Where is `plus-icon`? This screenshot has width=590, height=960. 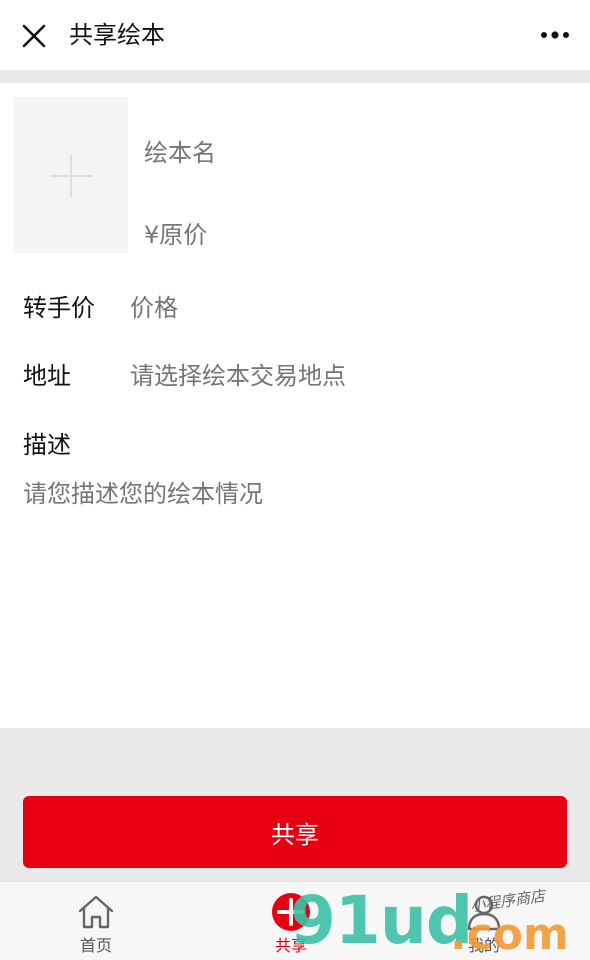 plus-icon is located at coordinates (71, 176).